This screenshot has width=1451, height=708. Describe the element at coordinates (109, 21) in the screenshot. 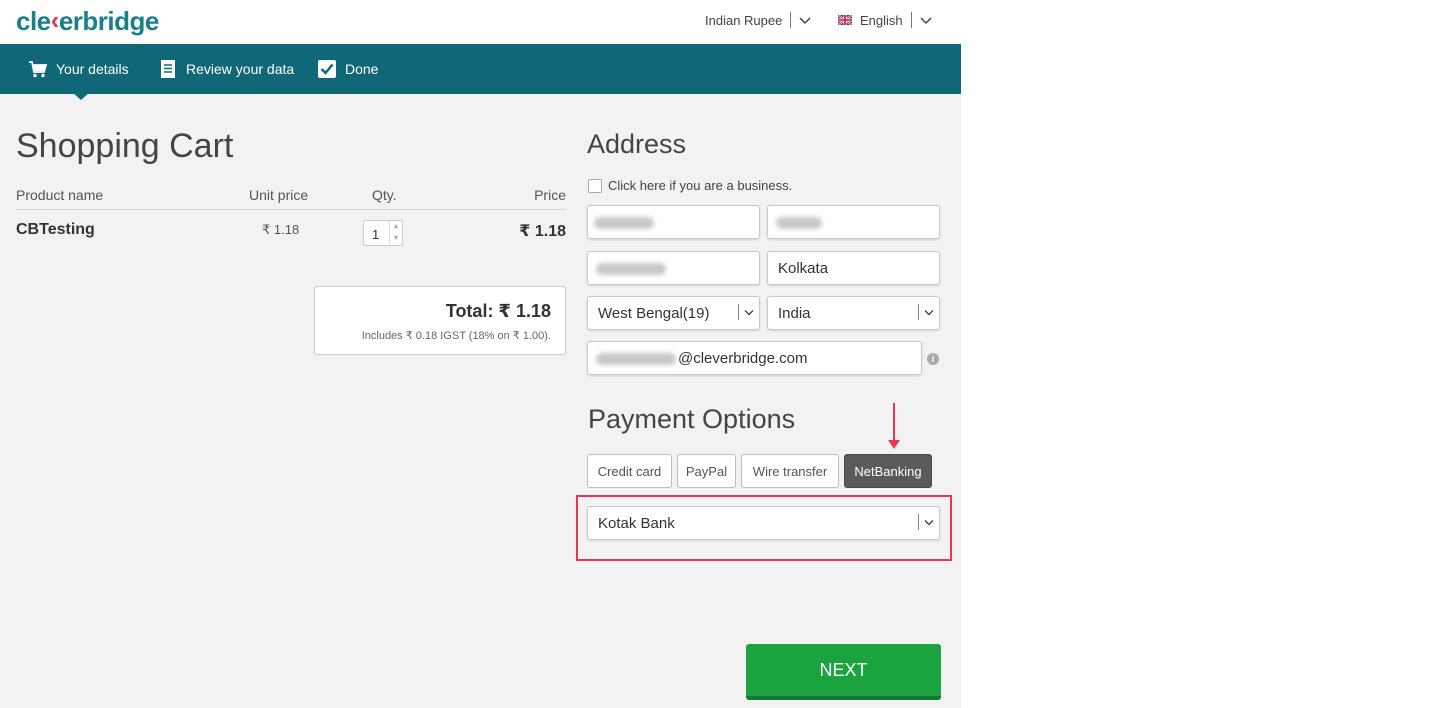

I see `logo-text-end: erbridge` at that location.